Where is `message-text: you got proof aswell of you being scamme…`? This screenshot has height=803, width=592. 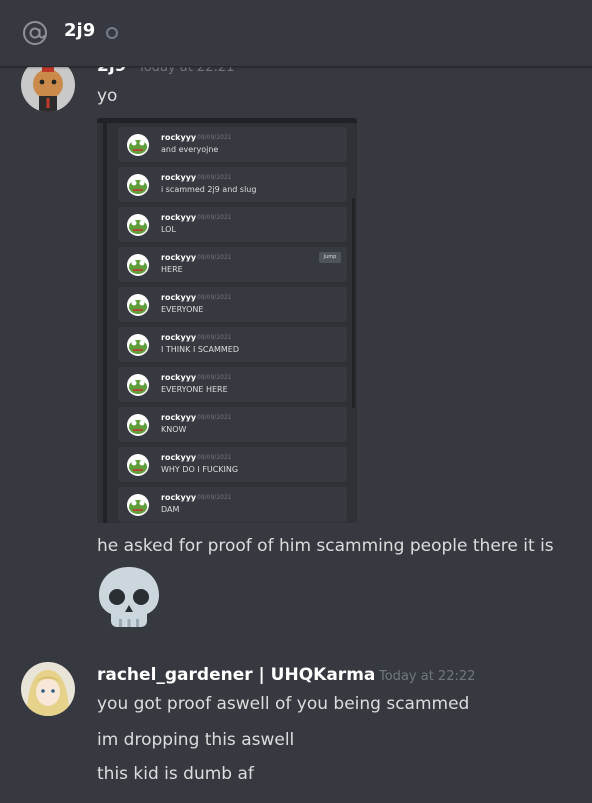 message-text: you got proof aswell of you being scamme… is located at coordinates (283, 704).